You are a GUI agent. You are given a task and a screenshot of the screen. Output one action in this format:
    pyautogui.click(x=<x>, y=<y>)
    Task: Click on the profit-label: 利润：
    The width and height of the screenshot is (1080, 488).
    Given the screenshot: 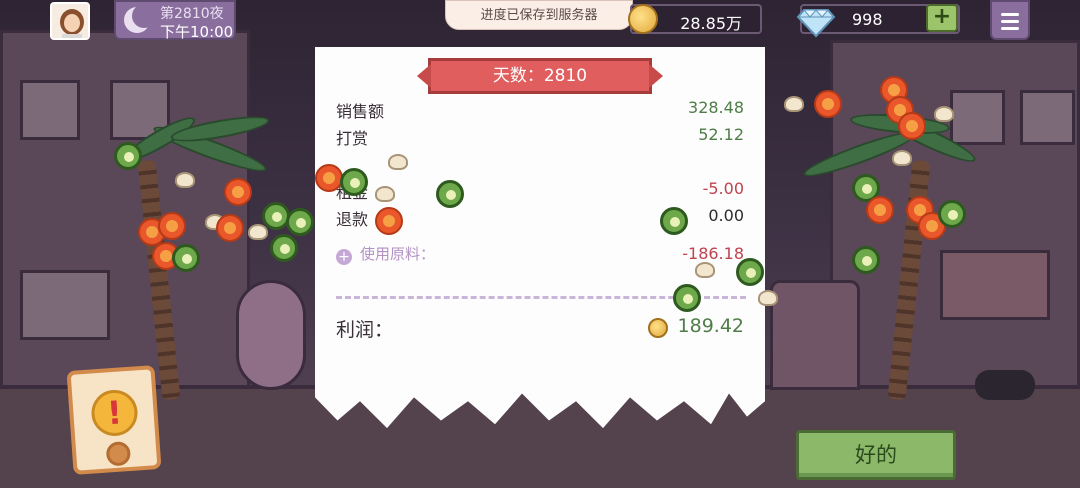 What is the action you would take?
    pyautogui.click(x=365, y=330)
    